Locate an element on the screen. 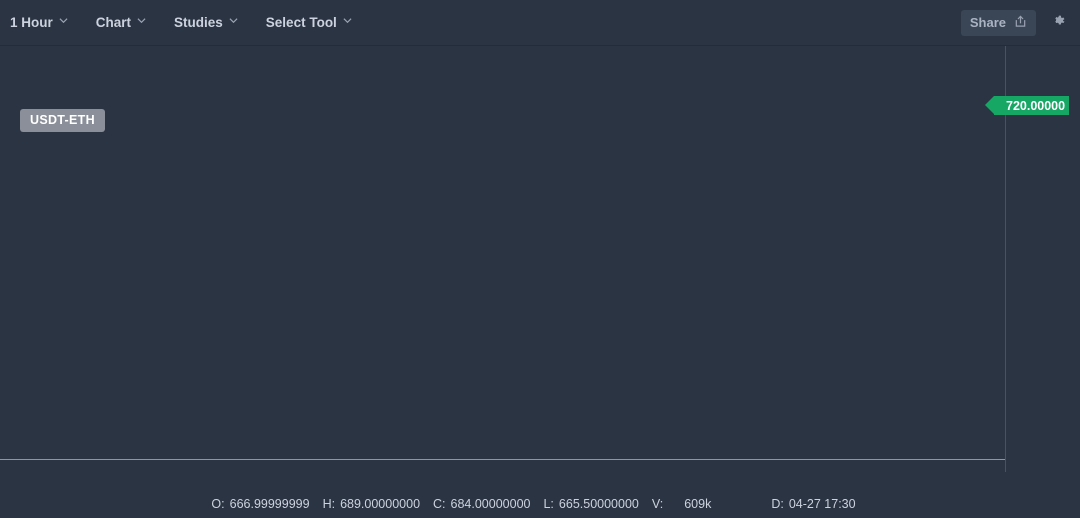 This screenshot has width=1080, height=518. open-value: 666.99999999 is located at coordinates (269, 504).